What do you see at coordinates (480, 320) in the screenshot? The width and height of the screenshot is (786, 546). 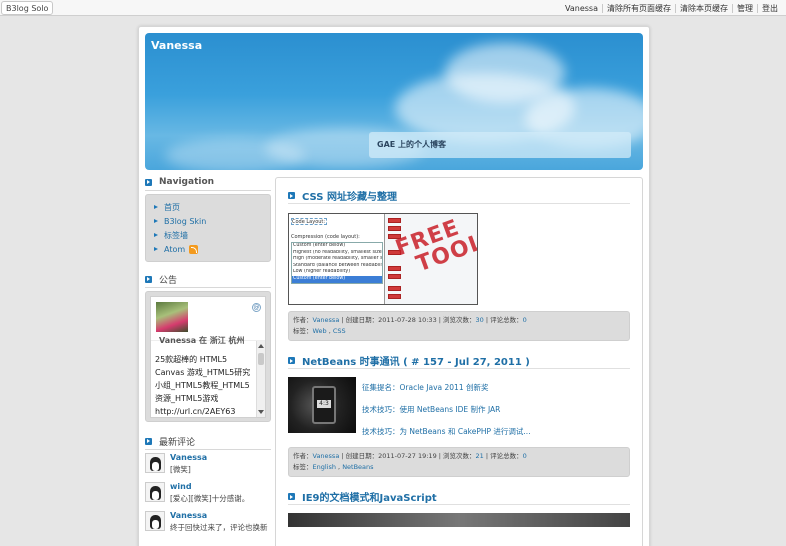 I see `view-count: 30` at bounding box center [480, 320].